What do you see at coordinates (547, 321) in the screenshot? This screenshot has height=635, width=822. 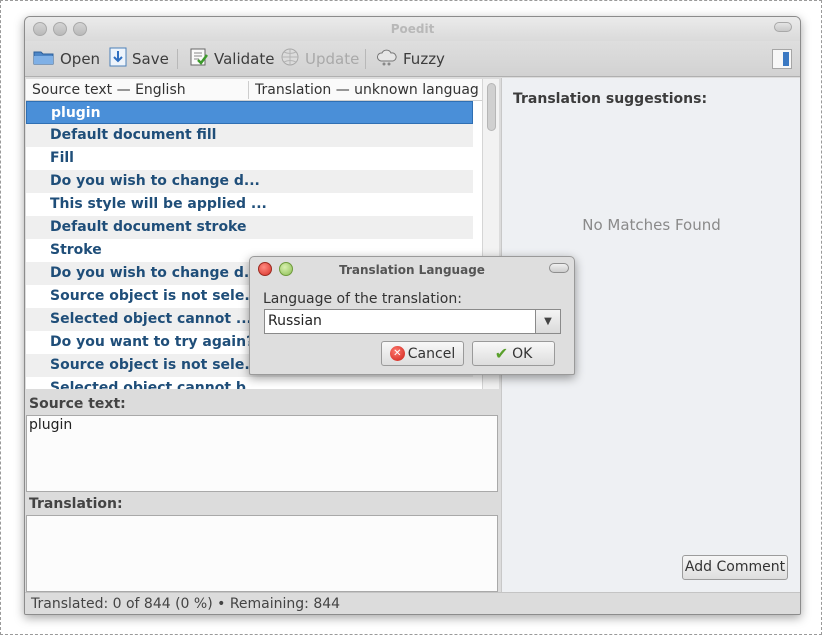 I see `chevron-down-icon: ▼` at bounding box center [547, 321].